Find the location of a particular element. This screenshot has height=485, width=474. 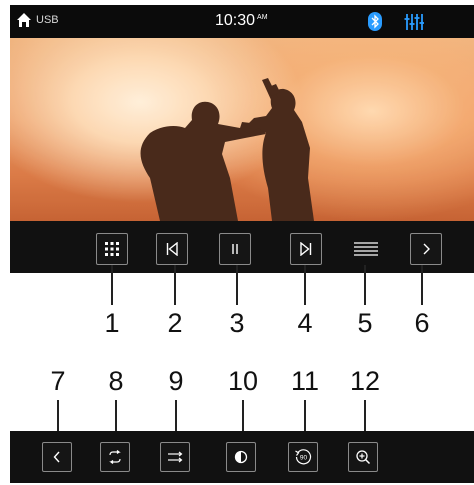

pause-button is located at coordinates (235, 249).